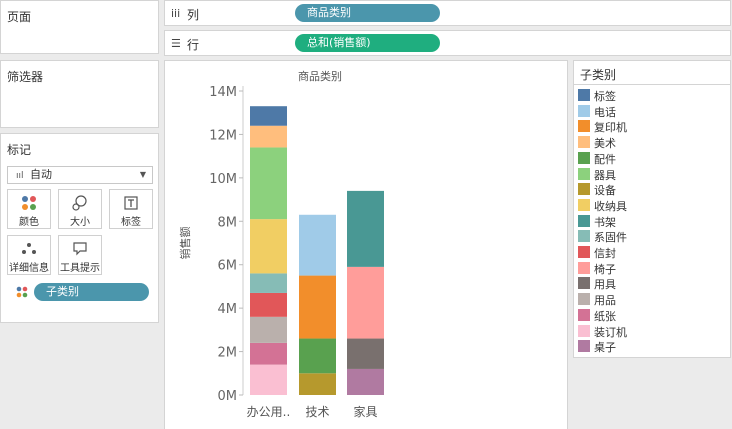  What do you see at coordinates (29, 222) in the screenshot?
I see `color-button-label: 颜色` at bounding box center [29, 222].